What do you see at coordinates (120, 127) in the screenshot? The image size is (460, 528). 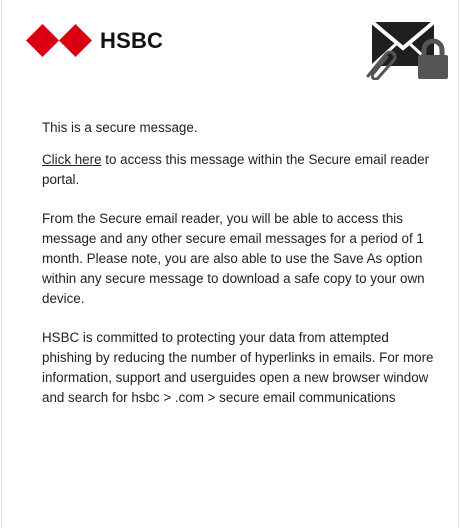 I see `intro-text: This is a secure message.` at bounding box center [120, 127].